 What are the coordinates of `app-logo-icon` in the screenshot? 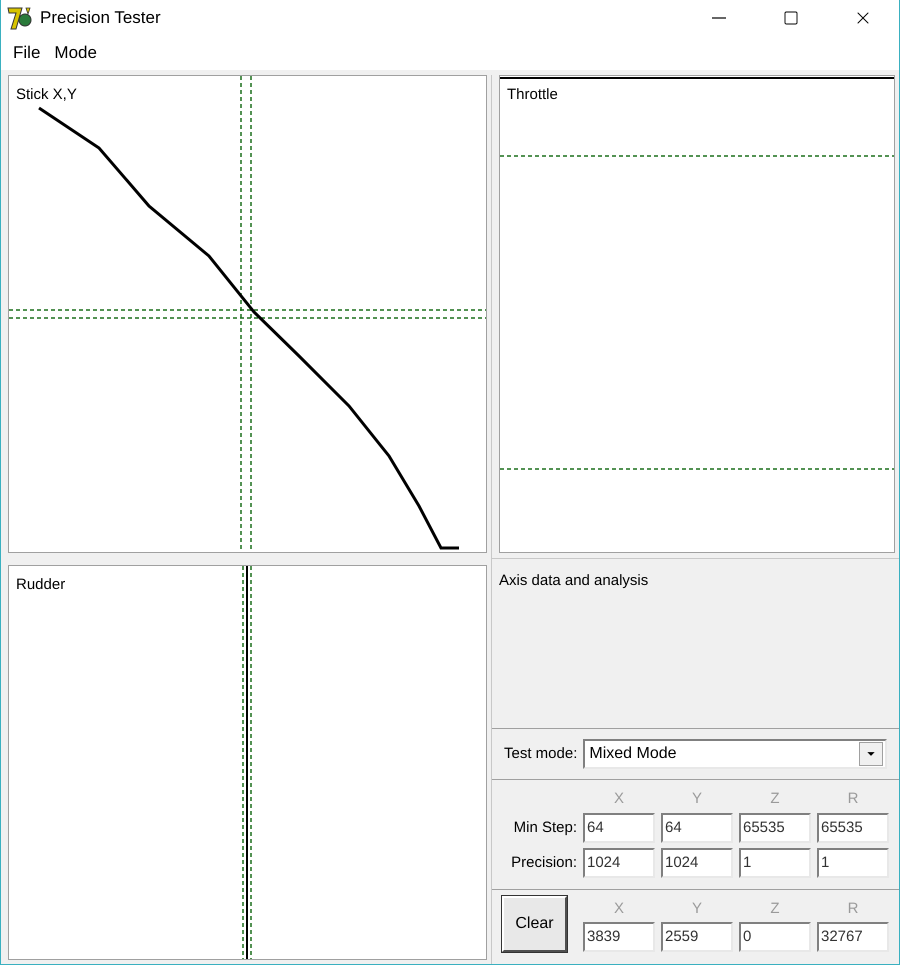 It's located at (20, 18).